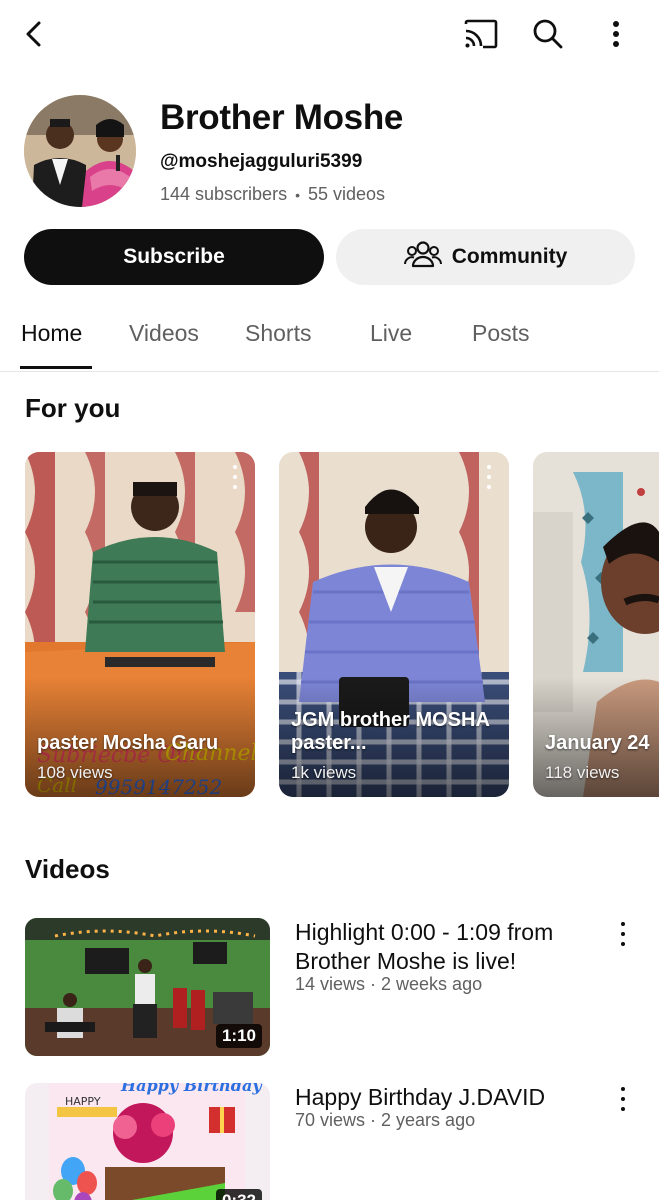  I want to click on video-meta: 14 views · 2 weeks ago, so click(389, 984).